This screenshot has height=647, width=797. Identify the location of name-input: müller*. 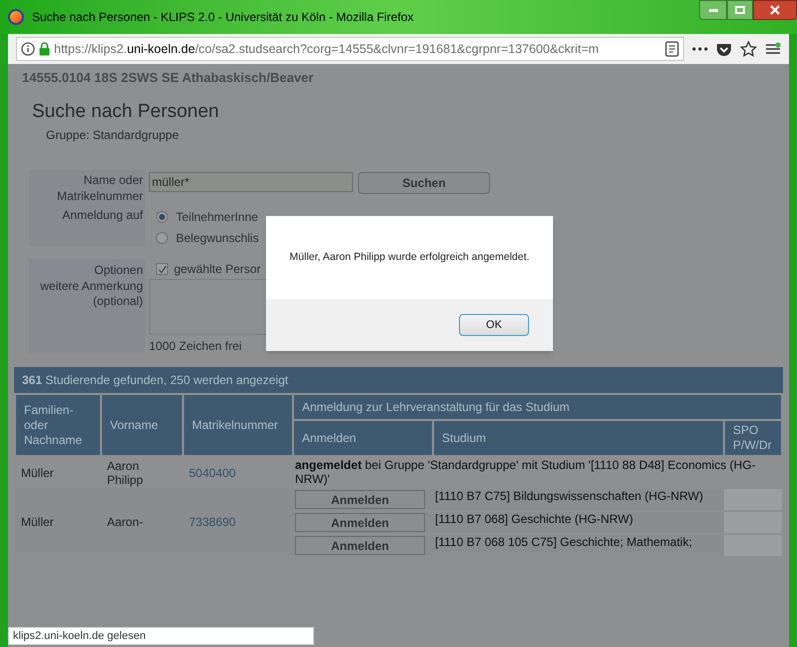
(251, 182).